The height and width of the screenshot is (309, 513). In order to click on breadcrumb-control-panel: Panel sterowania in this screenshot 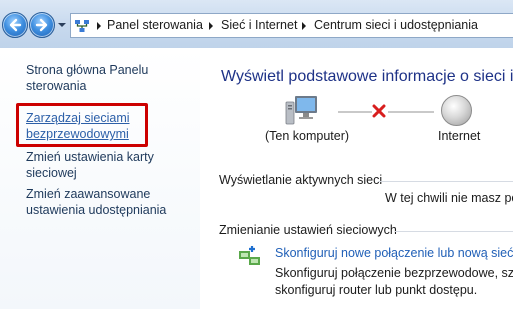, I will do `click(155, 25)`.